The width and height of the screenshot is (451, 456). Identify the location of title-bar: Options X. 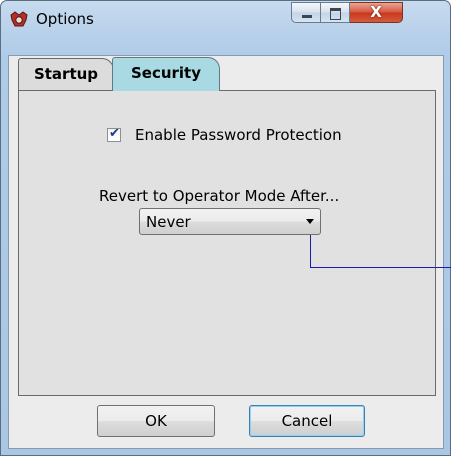
(225, 20).